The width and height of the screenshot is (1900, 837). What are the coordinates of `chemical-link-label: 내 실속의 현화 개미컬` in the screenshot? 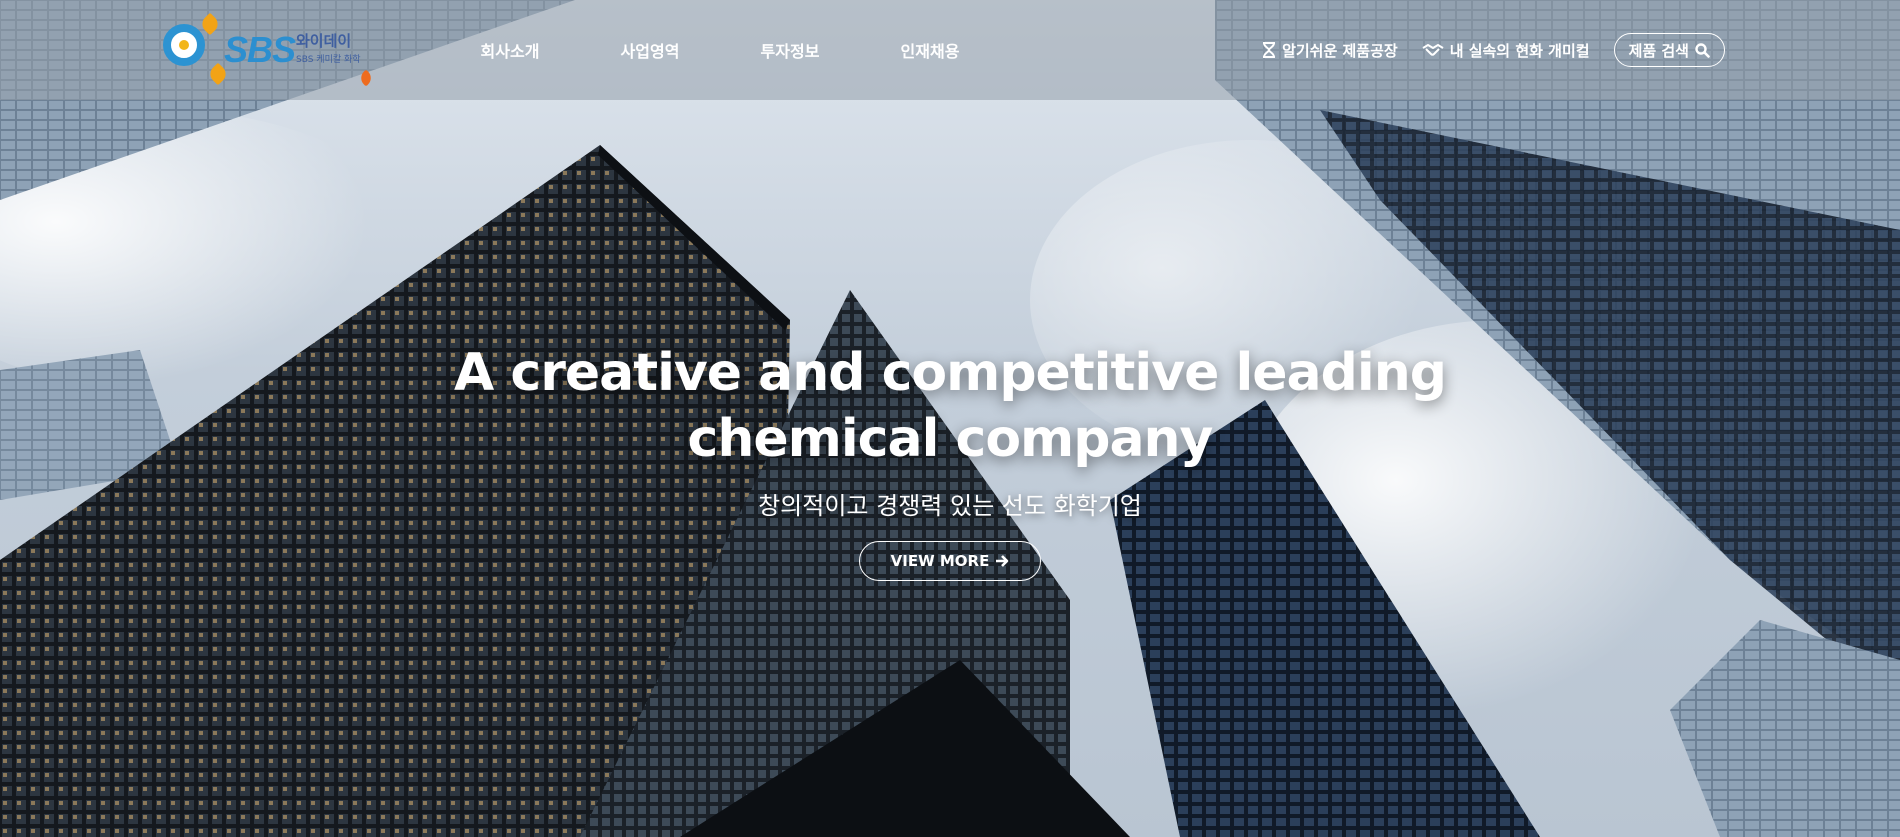 It's located at (1519, 50).